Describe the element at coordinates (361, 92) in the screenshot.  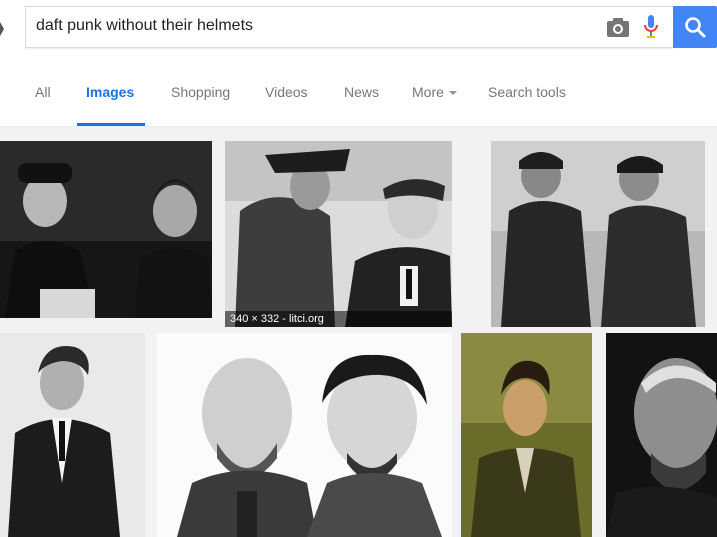
I see `tab-news: News` at that location.